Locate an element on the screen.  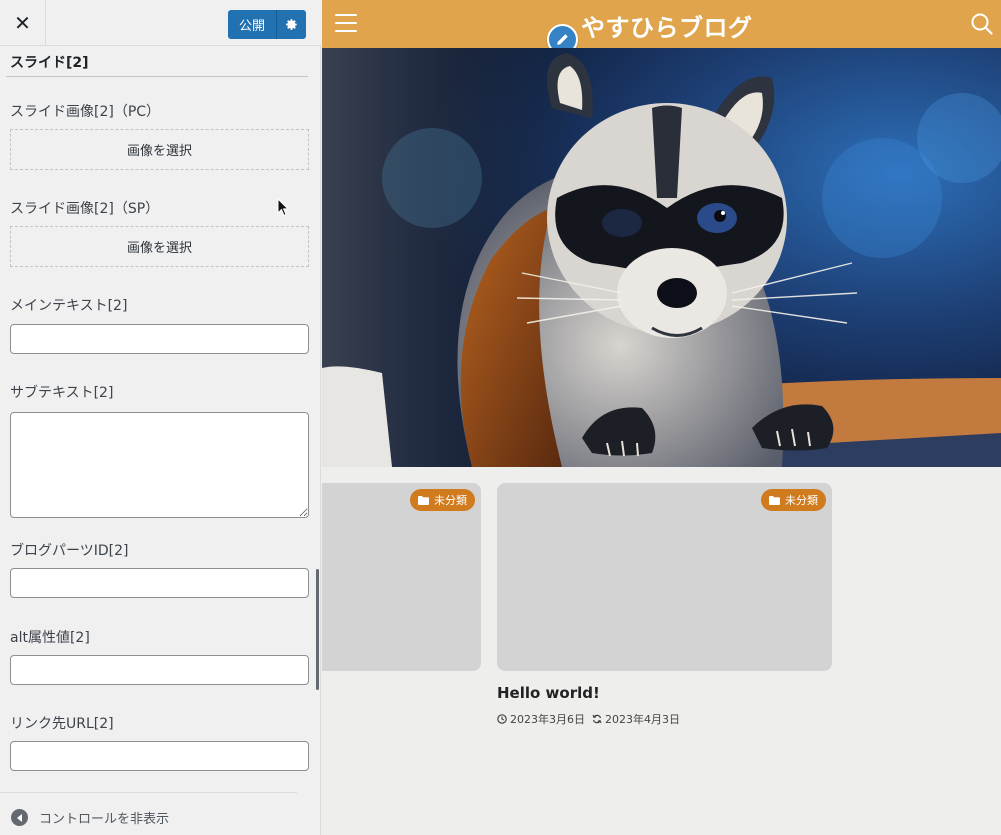
post-title: Hello world! is located at coordinates (548, 693).